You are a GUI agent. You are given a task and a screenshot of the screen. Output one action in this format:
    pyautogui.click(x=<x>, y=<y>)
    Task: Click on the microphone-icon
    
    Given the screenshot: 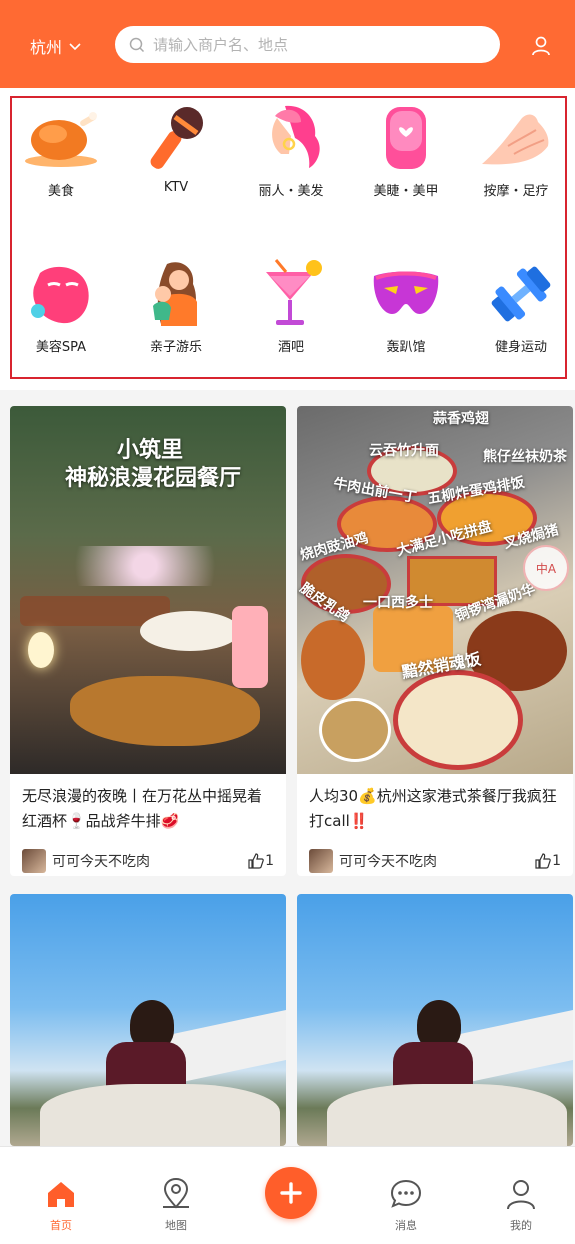 What is the action you would take?
    pyautogui.click(x=176, y=138)
    